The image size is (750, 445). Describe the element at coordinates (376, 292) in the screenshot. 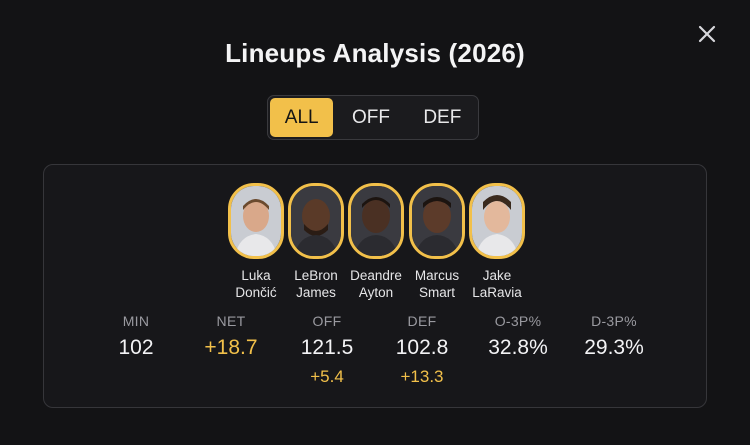

I see `player-last-name: Ayton` at that location.